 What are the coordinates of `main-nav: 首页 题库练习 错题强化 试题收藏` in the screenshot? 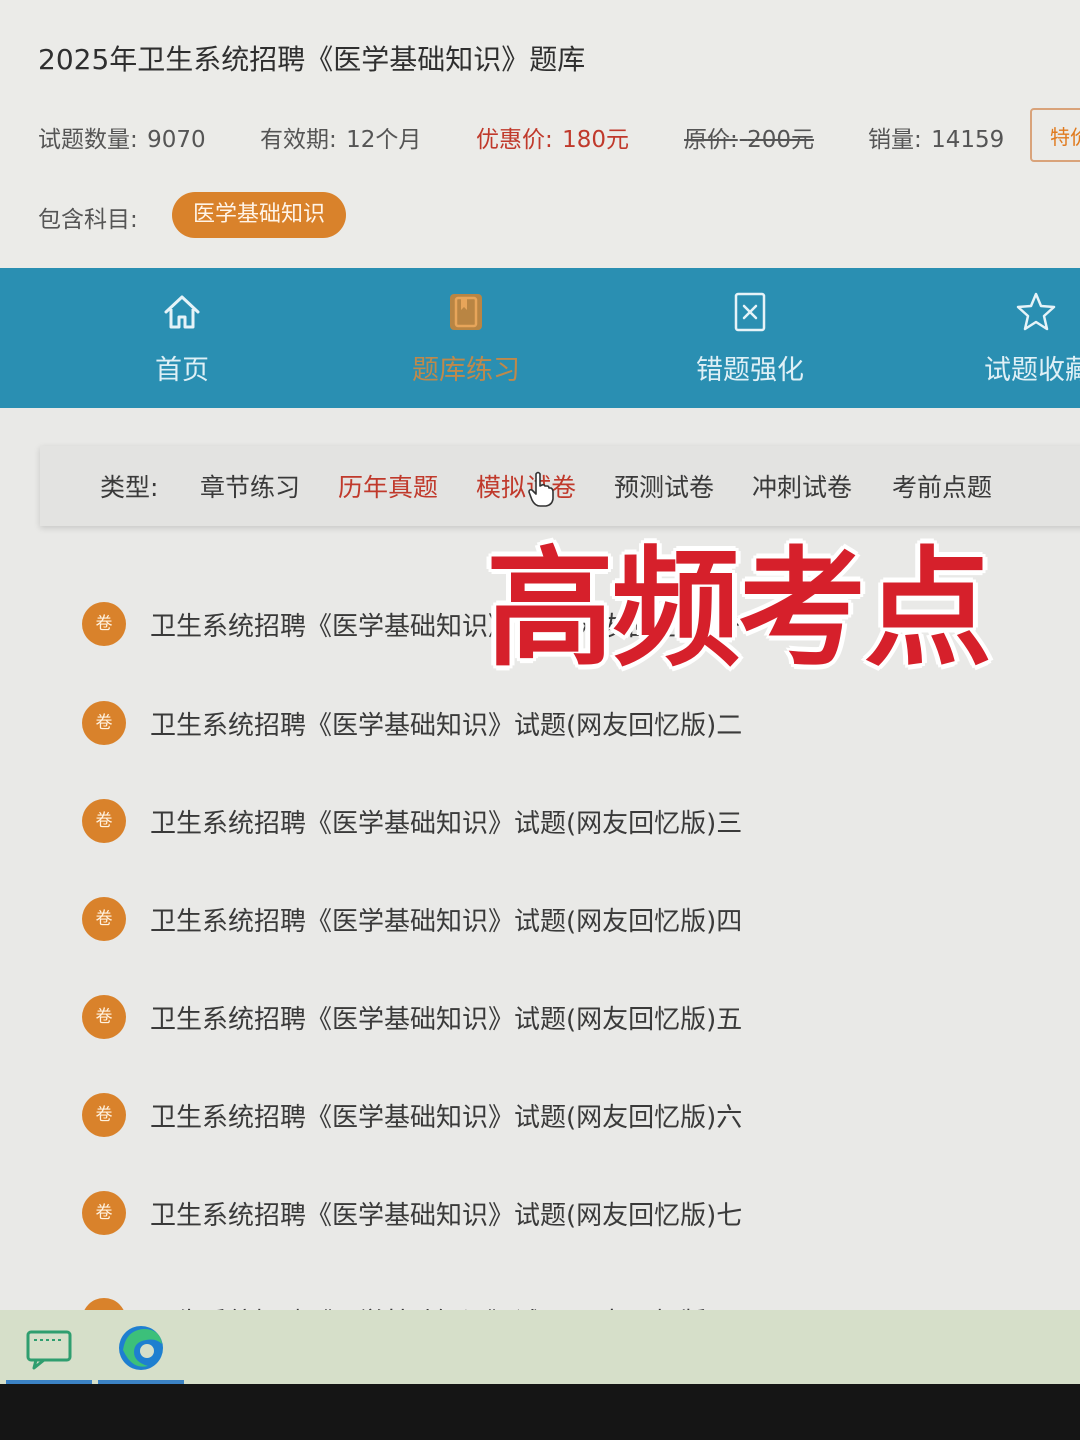 It's located at (540, 338).